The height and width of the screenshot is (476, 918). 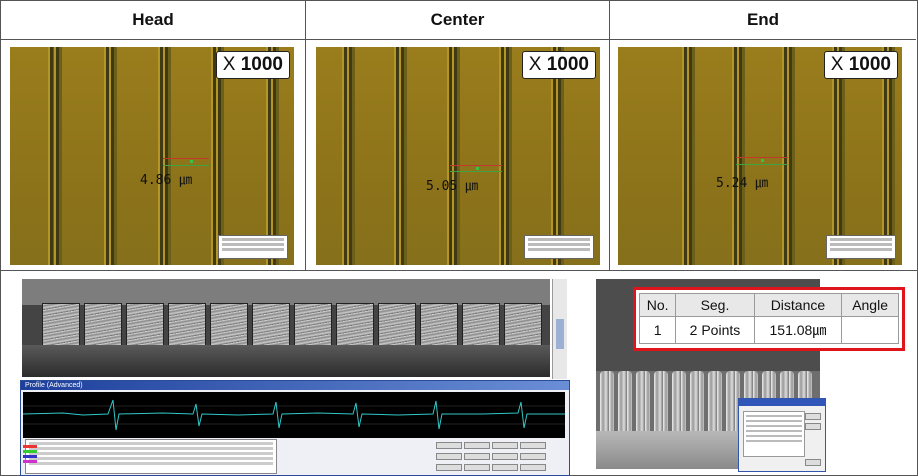 I want to click on measurement-dialog, so click(x=782, y=435).